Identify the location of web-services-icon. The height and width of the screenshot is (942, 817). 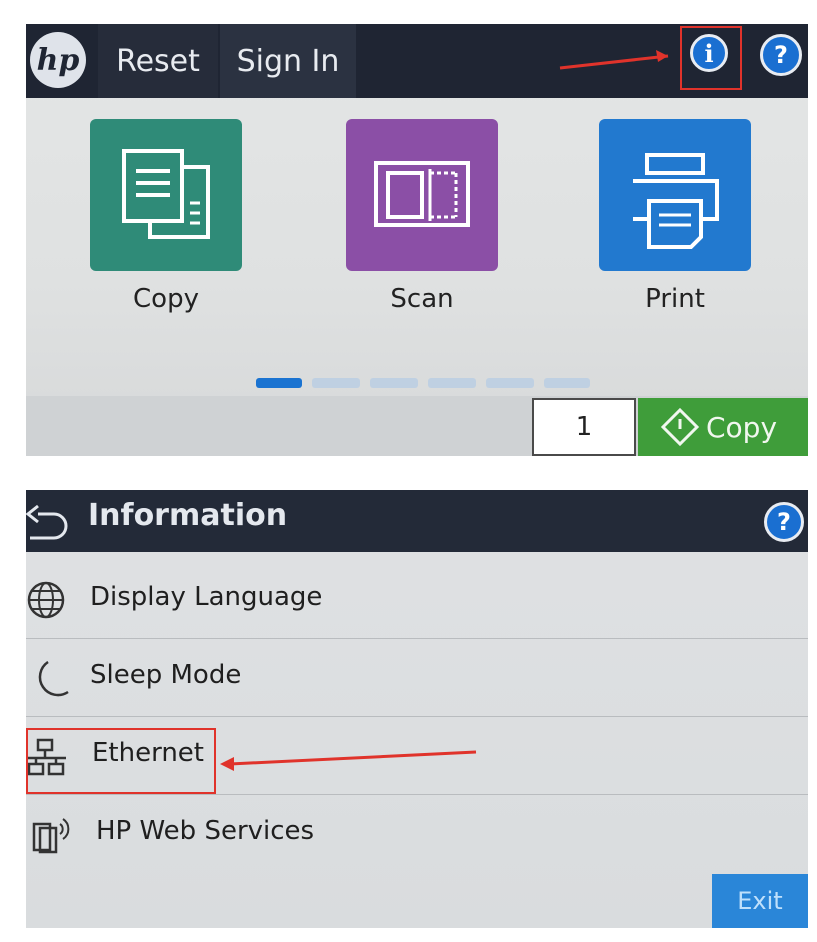
(51, 836).